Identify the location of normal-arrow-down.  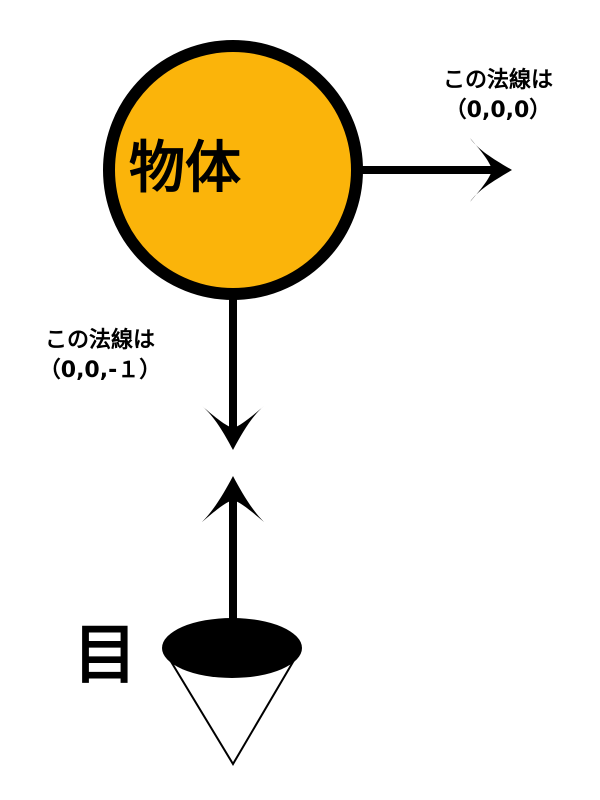
(233, 374).